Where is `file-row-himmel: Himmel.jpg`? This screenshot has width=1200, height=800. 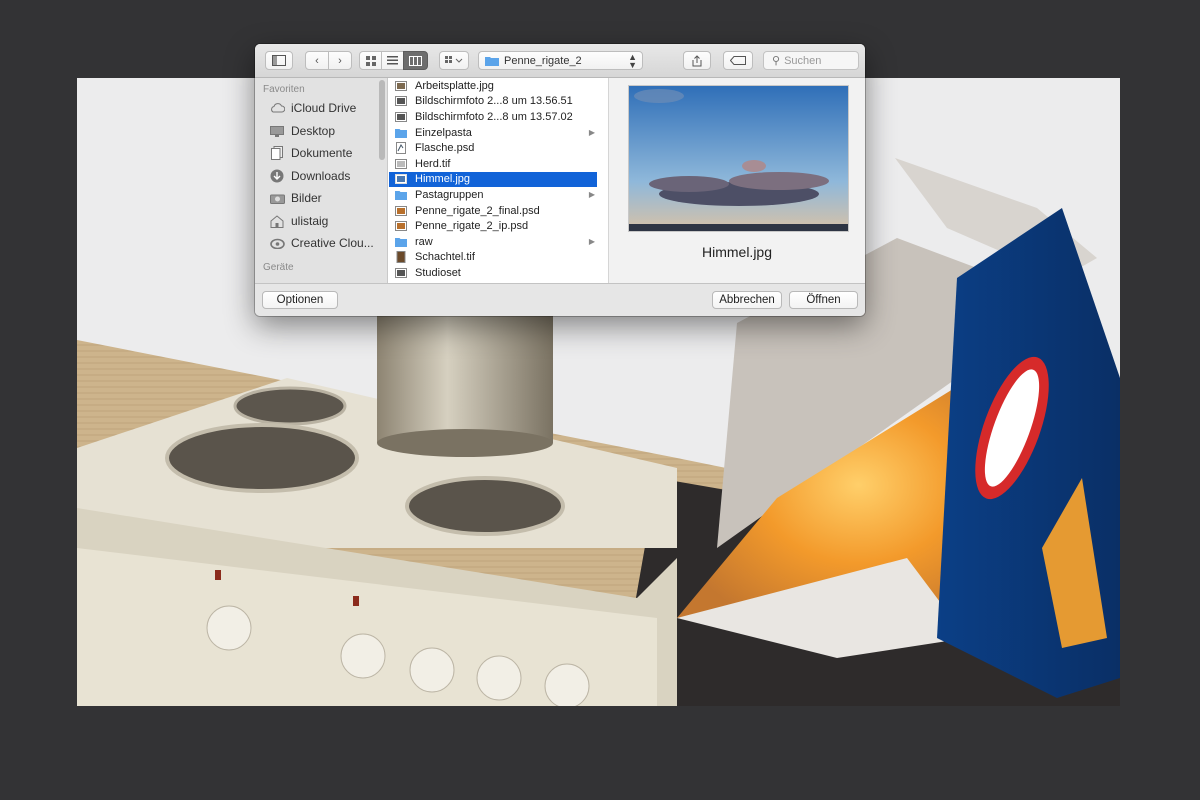
file-row-himmel: Himmel.jpg is located at coordinates (493, 179).